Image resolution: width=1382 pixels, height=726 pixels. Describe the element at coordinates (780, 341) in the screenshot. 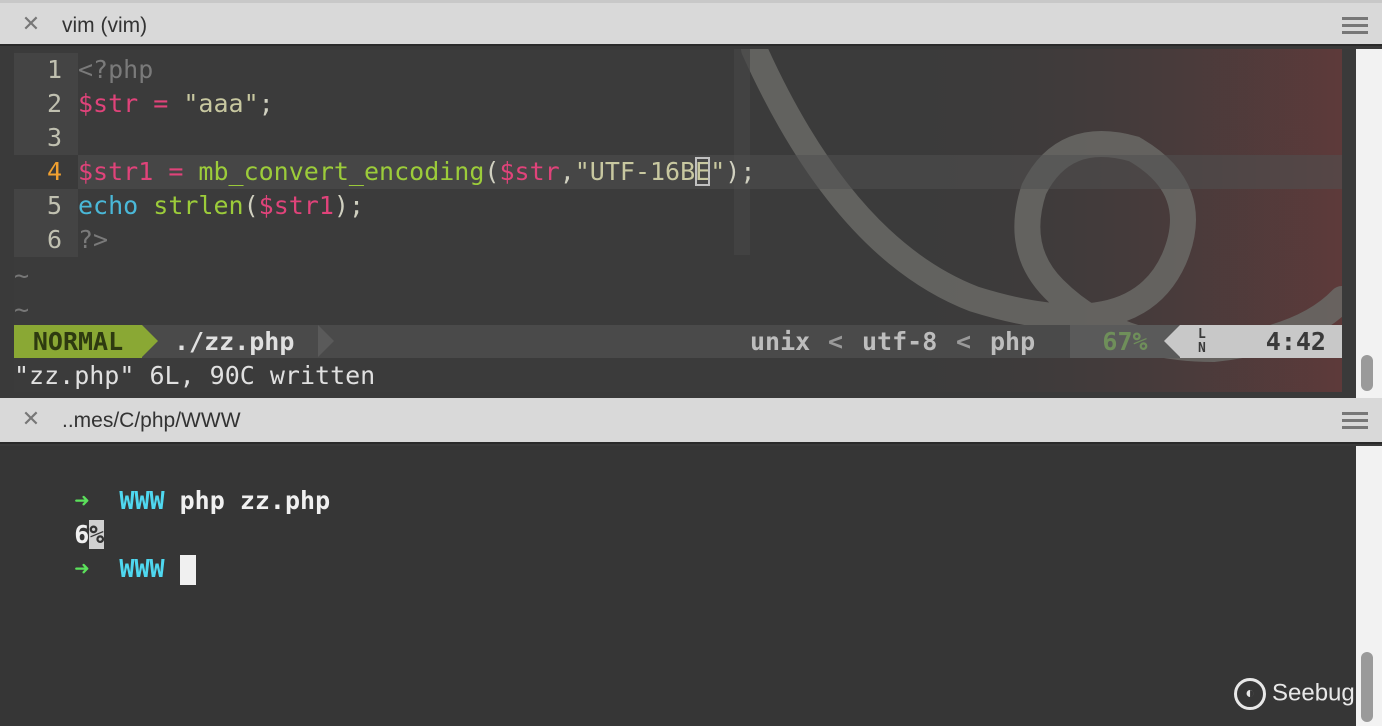

I see `status-fileformat: unix` at that location.